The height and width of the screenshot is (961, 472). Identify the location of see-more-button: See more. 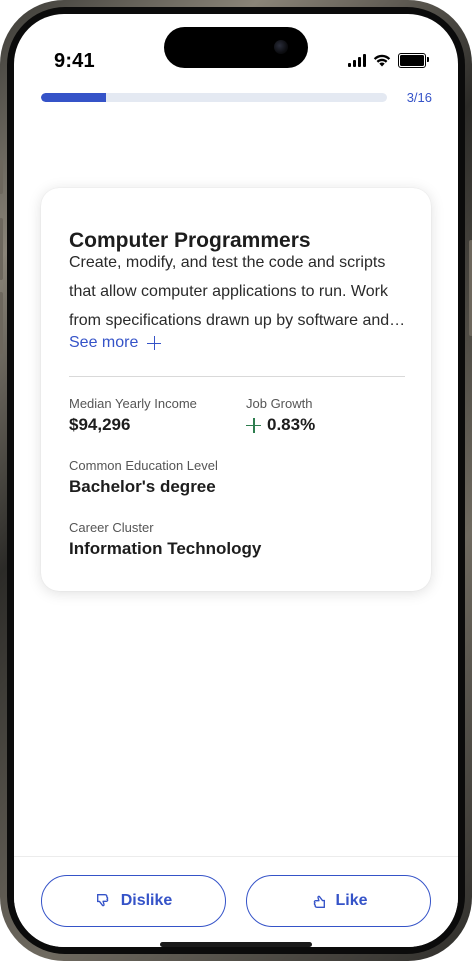
(115, 343).